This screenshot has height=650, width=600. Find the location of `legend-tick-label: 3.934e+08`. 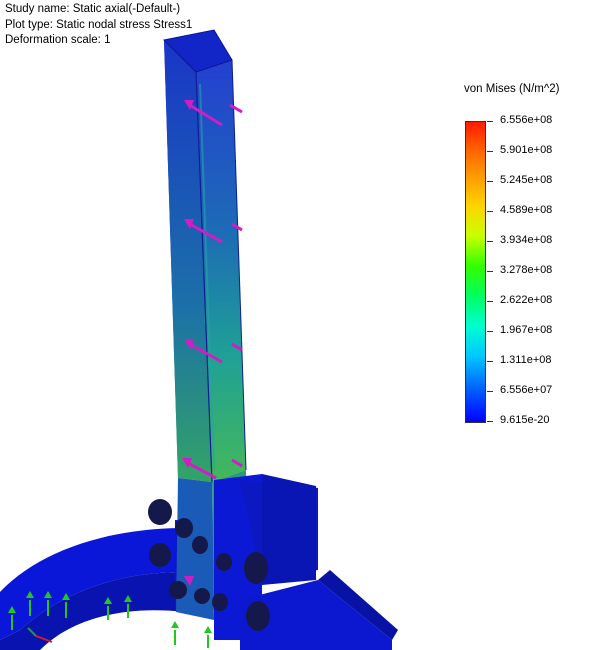

legend-tick-label: 3.934e+08 is located at coordinates (526, 240).